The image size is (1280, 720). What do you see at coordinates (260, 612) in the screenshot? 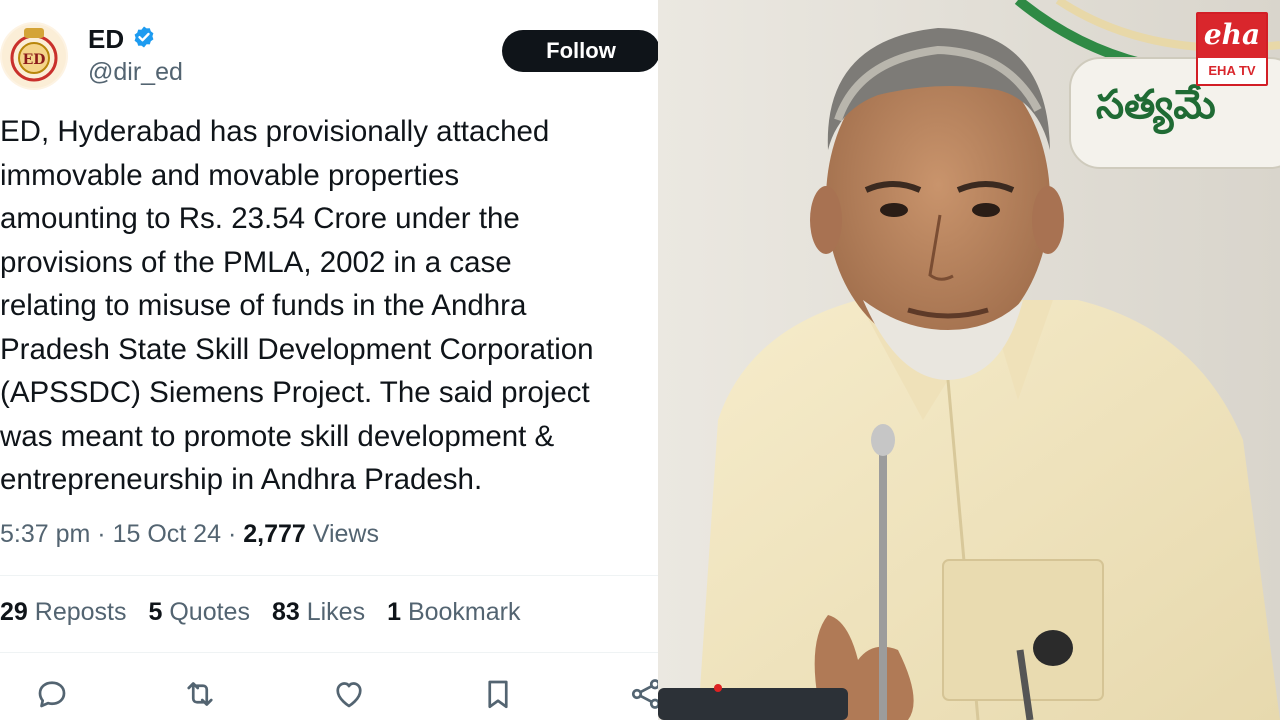
I see `engagement-stats: 29 Reposts 5 Quotes 83 Likes 1 Bookmark` at bounding box center [260, 612].